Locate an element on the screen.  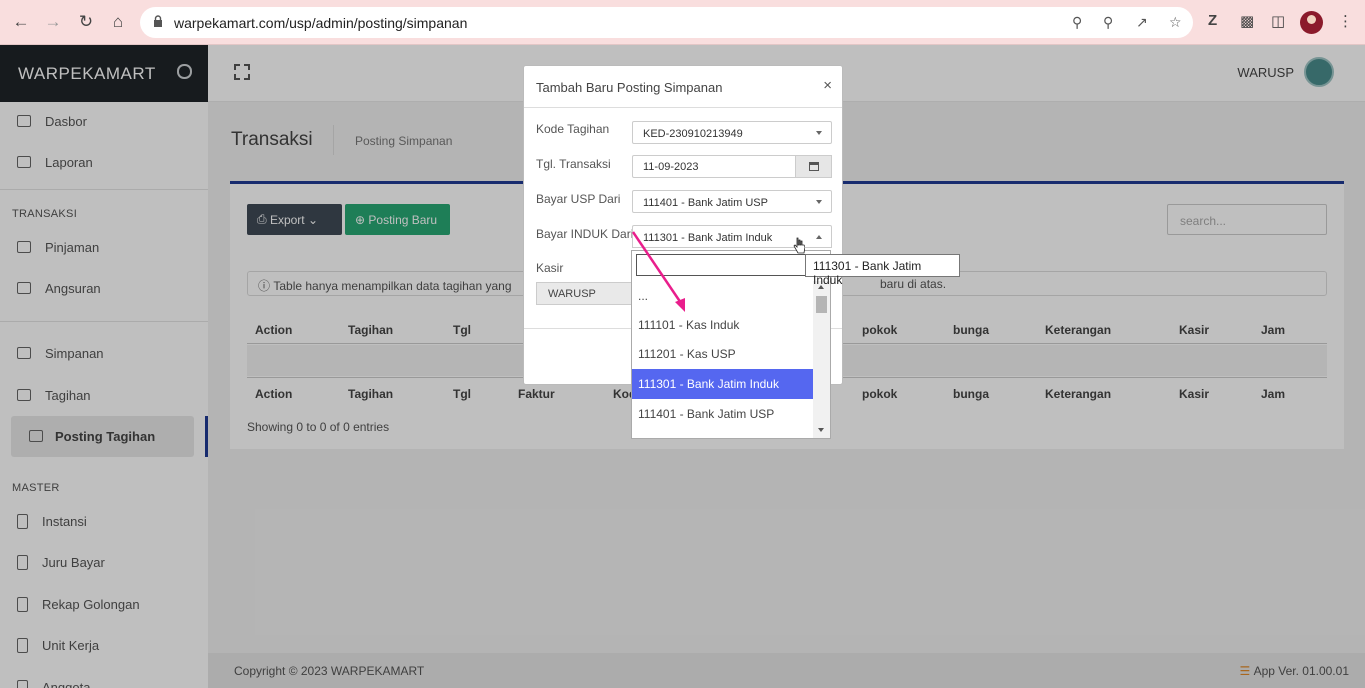
hand-cursor-icon is located at coordinates (799, 245).